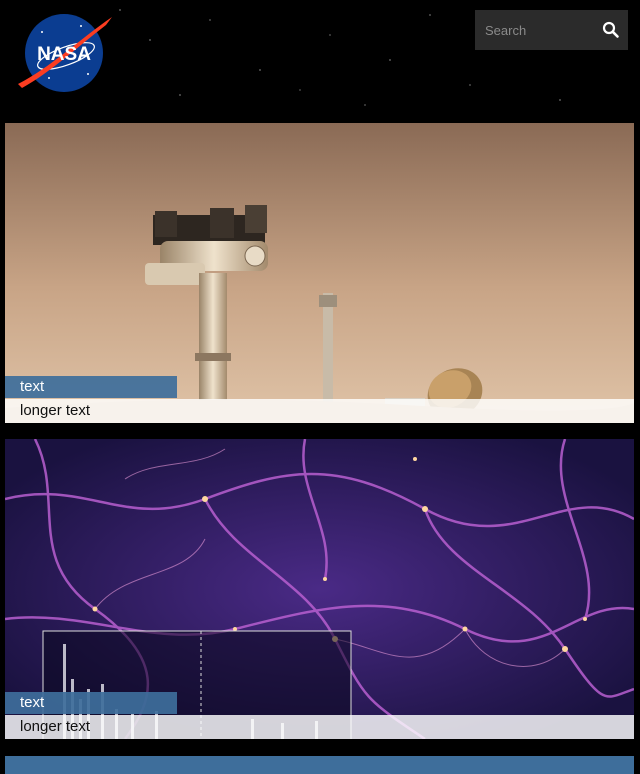 This screenshot has height=774, width=640. I want to click on nasa-logo: NASA, so click(65, 52).